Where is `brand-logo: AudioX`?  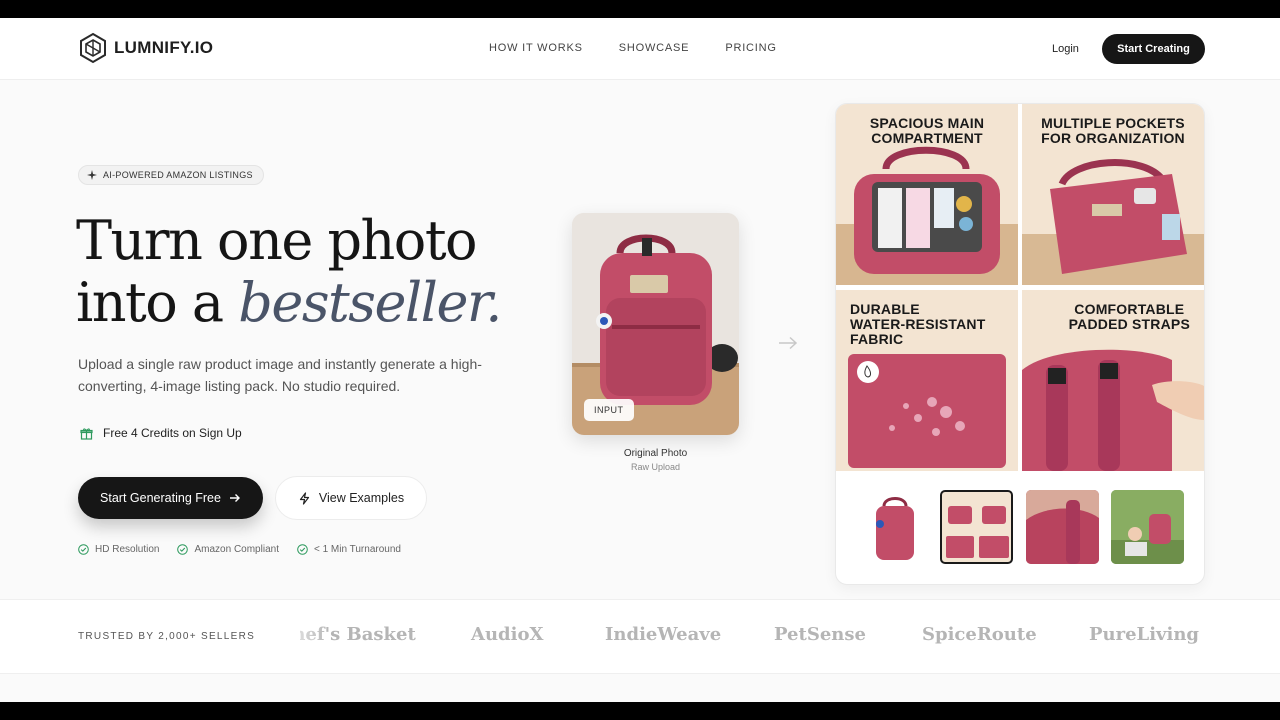
brand-logo: AudioX is located at coordinates (507, 634).